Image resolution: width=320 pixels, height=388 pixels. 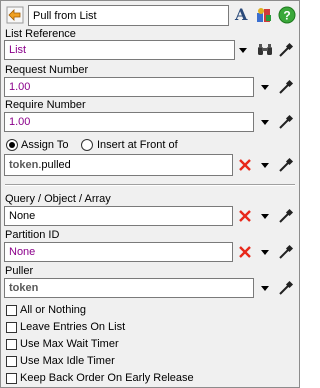 What do you see at coordinates (54, 165) in the screenshot?
I see `assign-pulled-text: .pulled` at bounding box center [54, 165].